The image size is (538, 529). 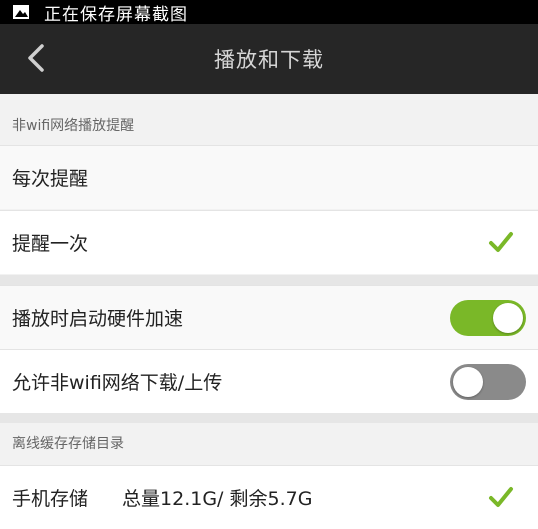 I want to click on back-button, so click(x=36, y=58).